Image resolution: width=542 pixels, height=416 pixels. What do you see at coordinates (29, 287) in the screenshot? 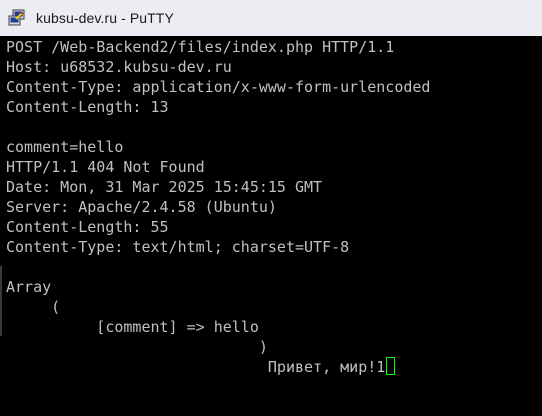
I see `terminal-line: Array` at bounding box center [29, 287].